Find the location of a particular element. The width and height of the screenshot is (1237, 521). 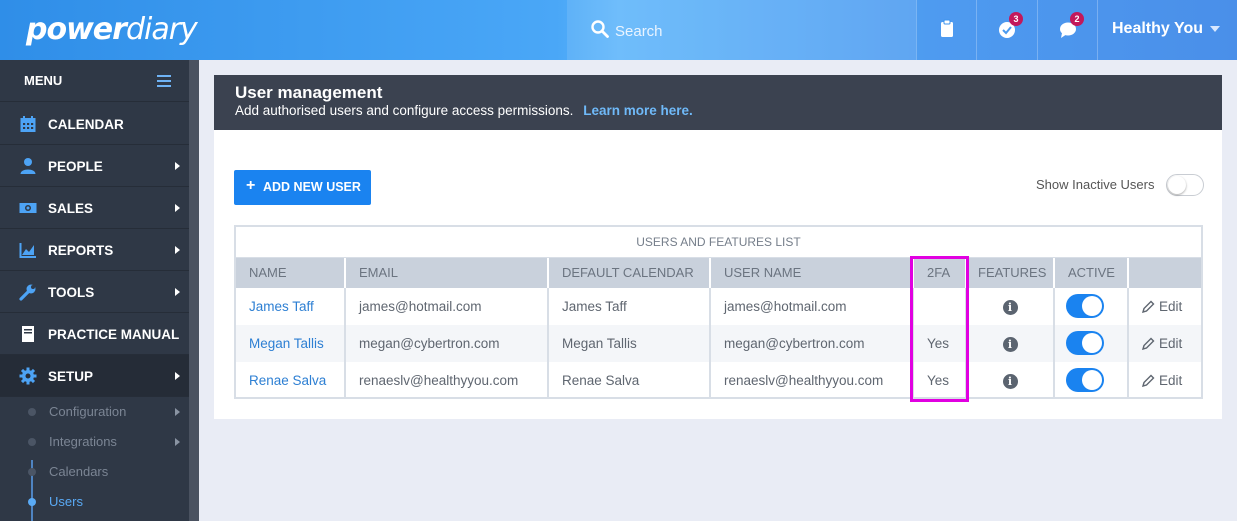

caret-down-icon is located at coordinates (1215, 29).